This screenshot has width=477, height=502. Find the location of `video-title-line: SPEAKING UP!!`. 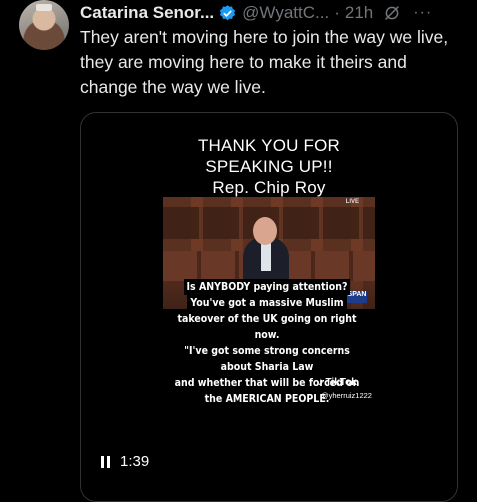

video-title-line: SPEAKING UP!! is located at coordinates (269, 166).